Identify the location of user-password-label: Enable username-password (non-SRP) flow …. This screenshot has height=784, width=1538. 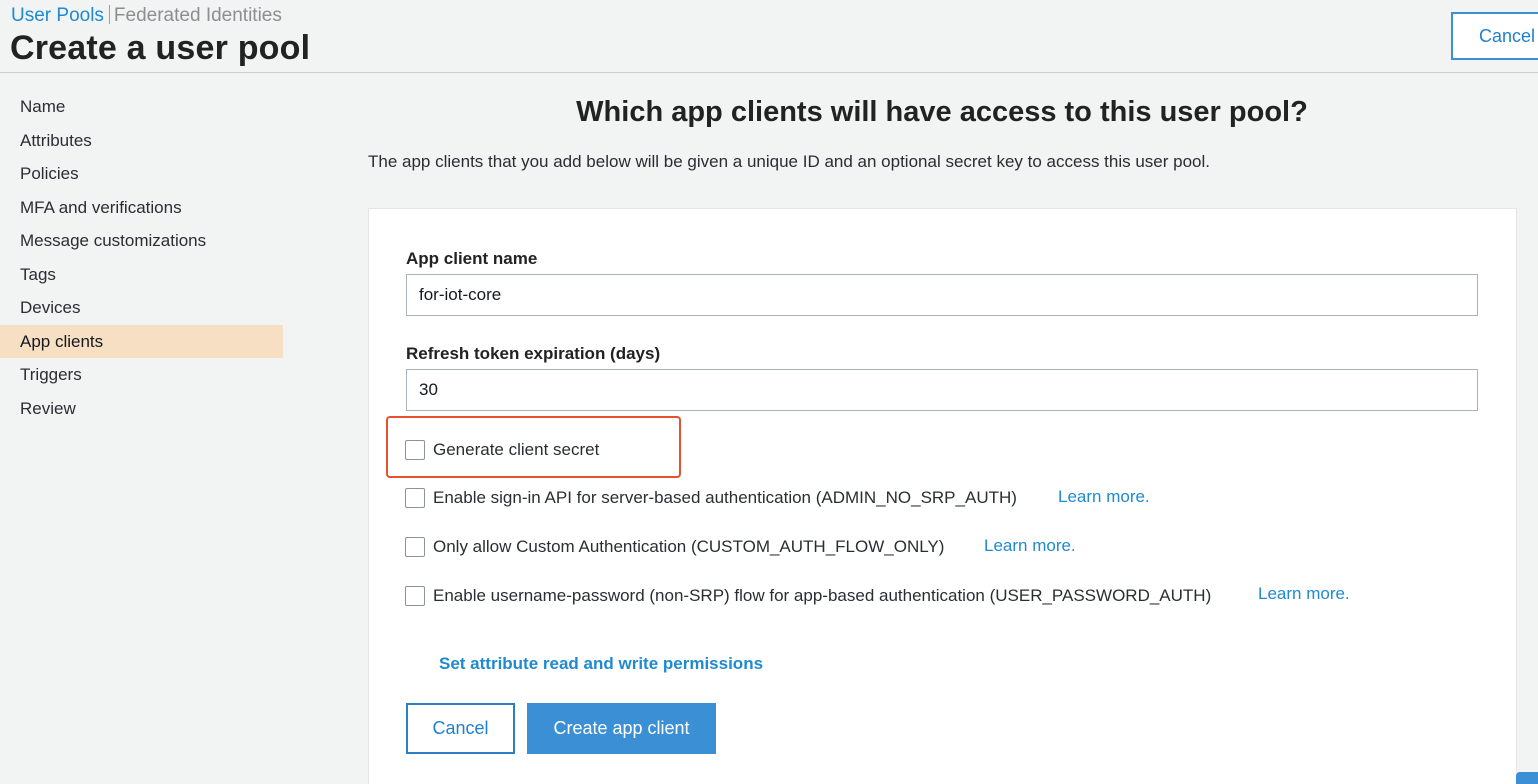
(822, 595).